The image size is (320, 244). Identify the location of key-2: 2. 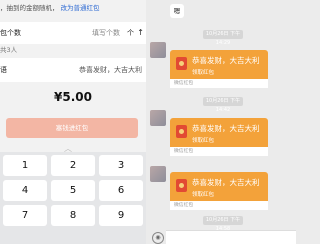
(73, 165).